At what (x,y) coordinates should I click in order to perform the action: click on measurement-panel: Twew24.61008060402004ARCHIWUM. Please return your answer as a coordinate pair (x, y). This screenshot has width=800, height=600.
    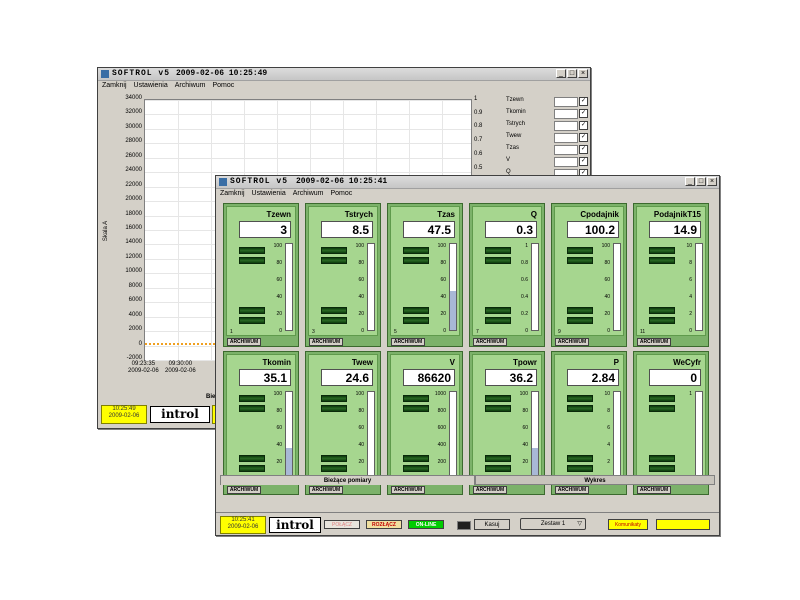
    Looking at the image, I should click on (343, 423).